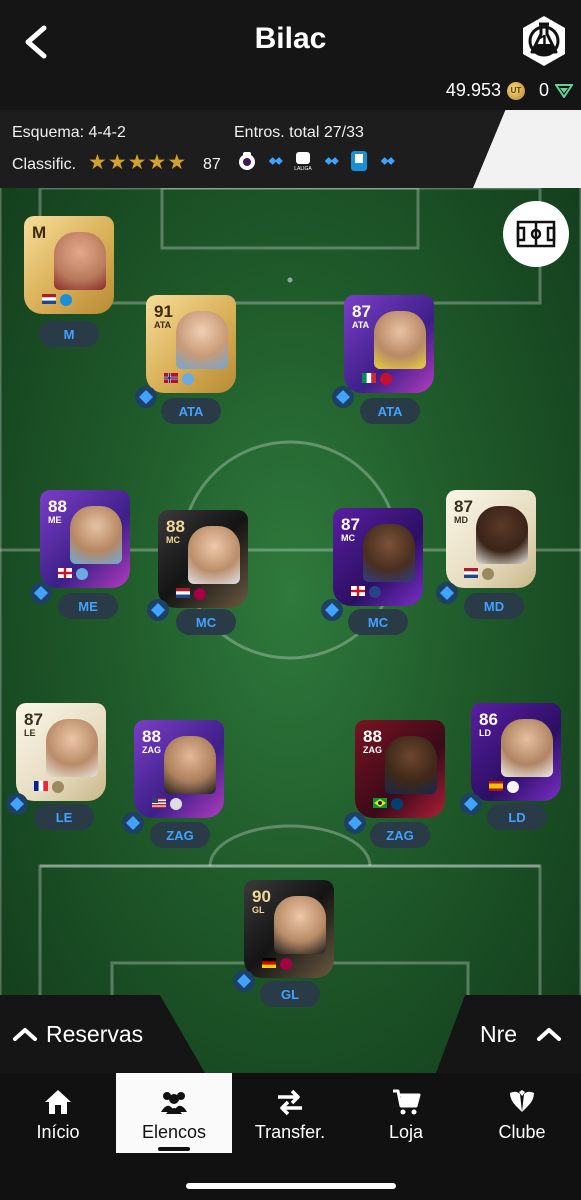 This screenshot has height=1200, width=581. I want to click on nav-store: Loja, so click(406, 1113).